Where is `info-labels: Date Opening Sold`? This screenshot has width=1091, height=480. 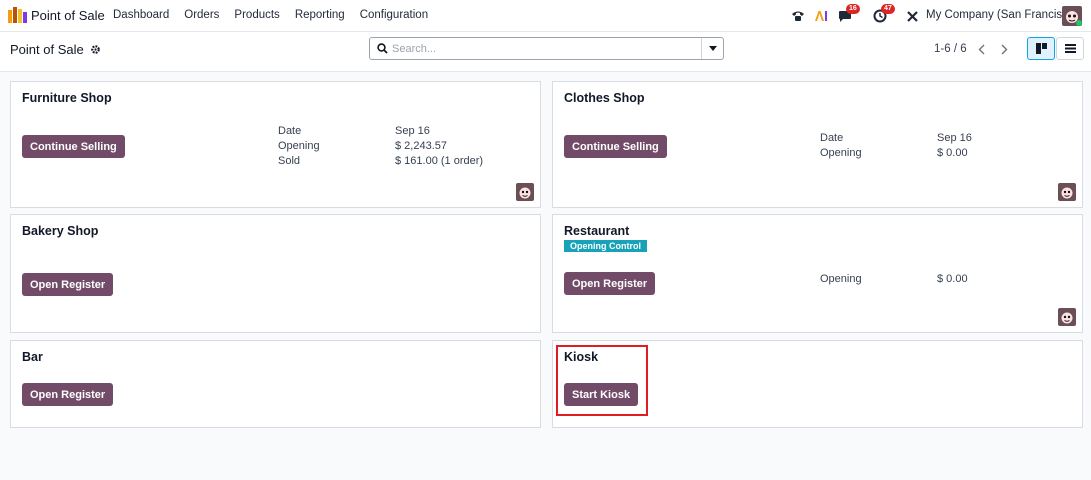
info-labels: Date Opening Sold is located at coordinates (299, 146).